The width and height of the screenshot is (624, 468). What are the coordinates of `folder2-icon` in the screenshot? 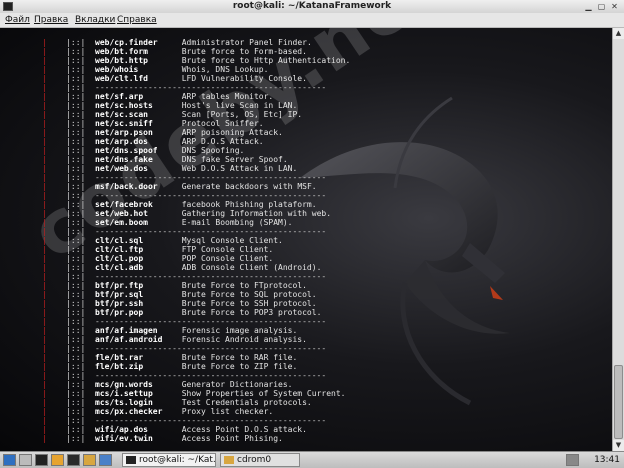 It's located at (89, 460).